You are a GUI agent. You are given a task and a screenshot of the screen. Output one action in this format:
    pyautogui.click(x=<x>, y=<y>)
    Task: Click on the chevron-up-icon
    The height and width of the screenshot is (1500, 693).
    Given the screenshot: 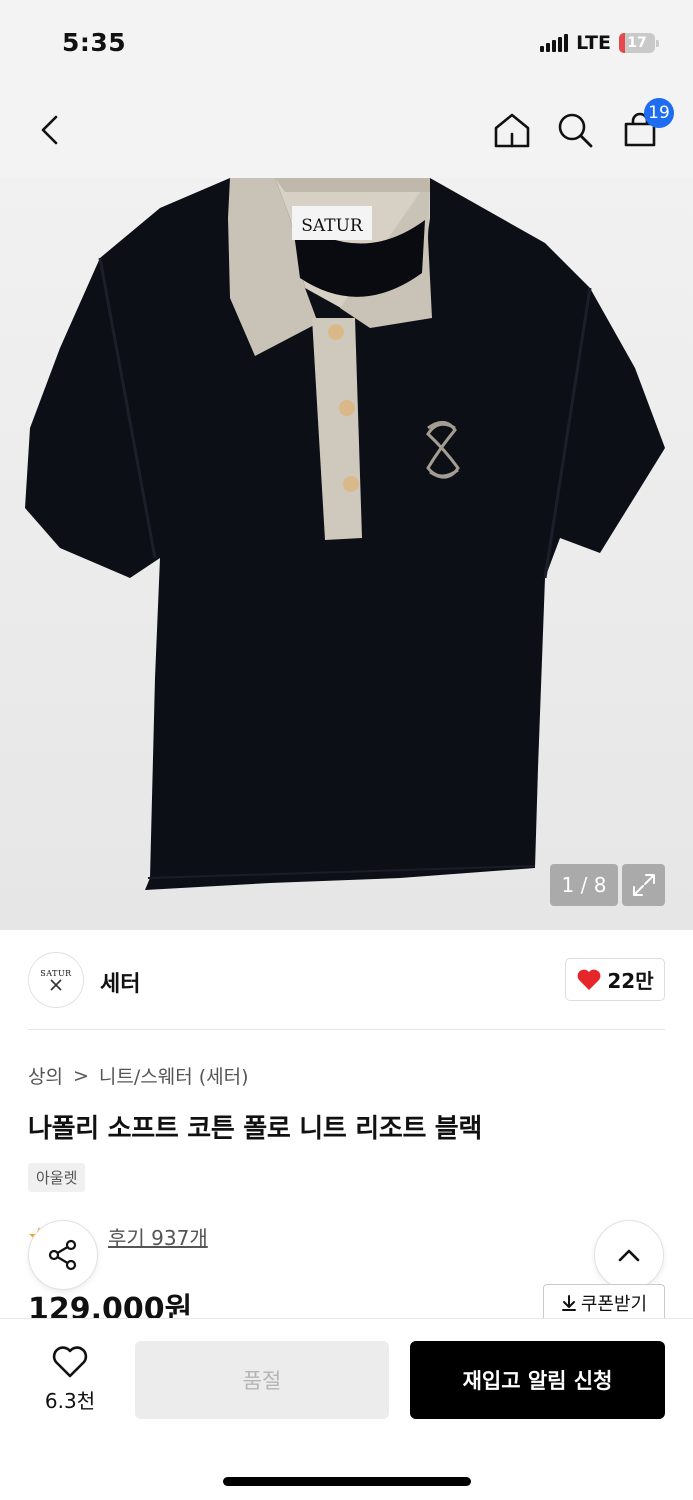 What is the action you would take?
    pyautogui.click(x=629, y=1255)
    